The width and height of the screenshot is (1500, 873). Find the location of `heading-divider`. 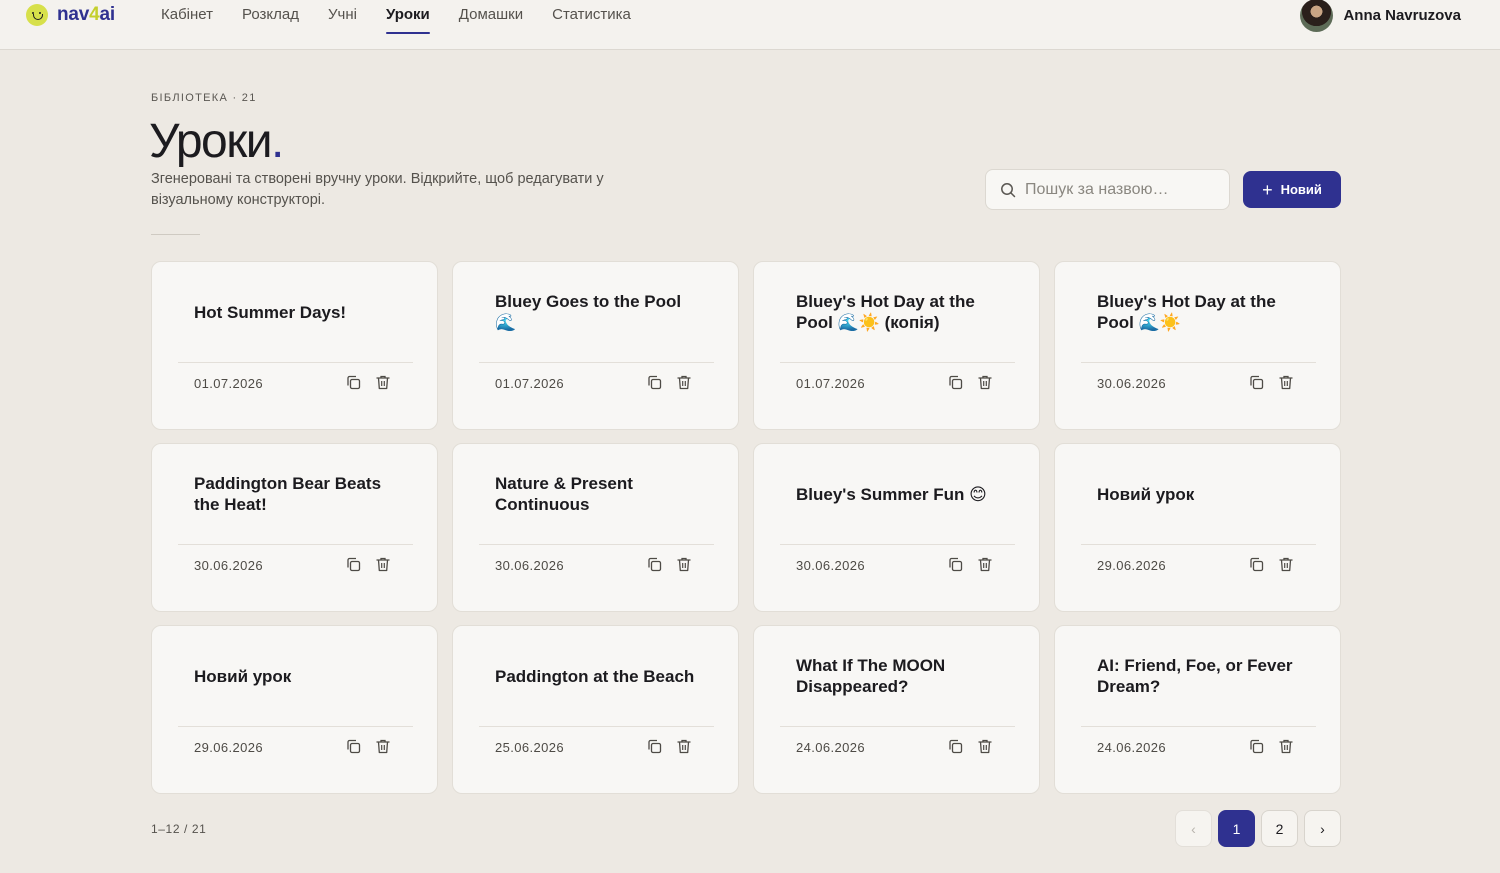

heading-divider is located at coordinates (175, 234).